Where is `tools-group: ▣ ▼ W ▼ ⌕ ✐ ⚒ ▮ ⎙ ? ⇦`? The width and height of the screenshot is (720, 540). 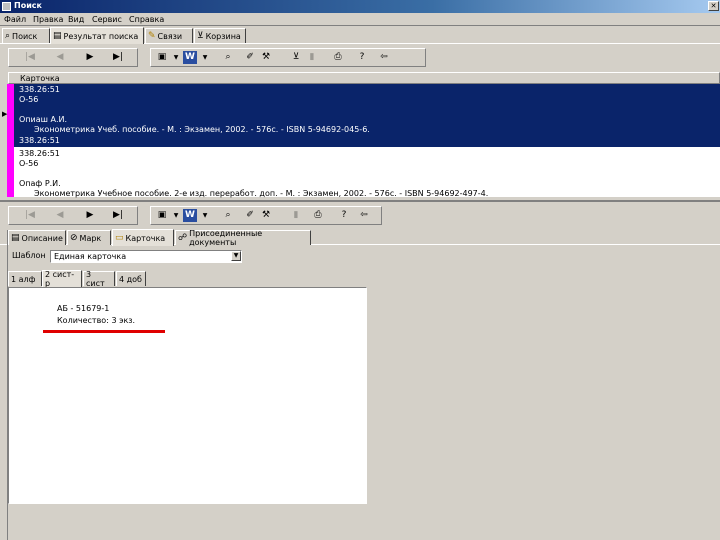
tools-group: ▣ ▼ W ▼ ⌕ ✐ ⚒ ▮ ⎙ ? ⇦ is located at coordinates (266, 215).